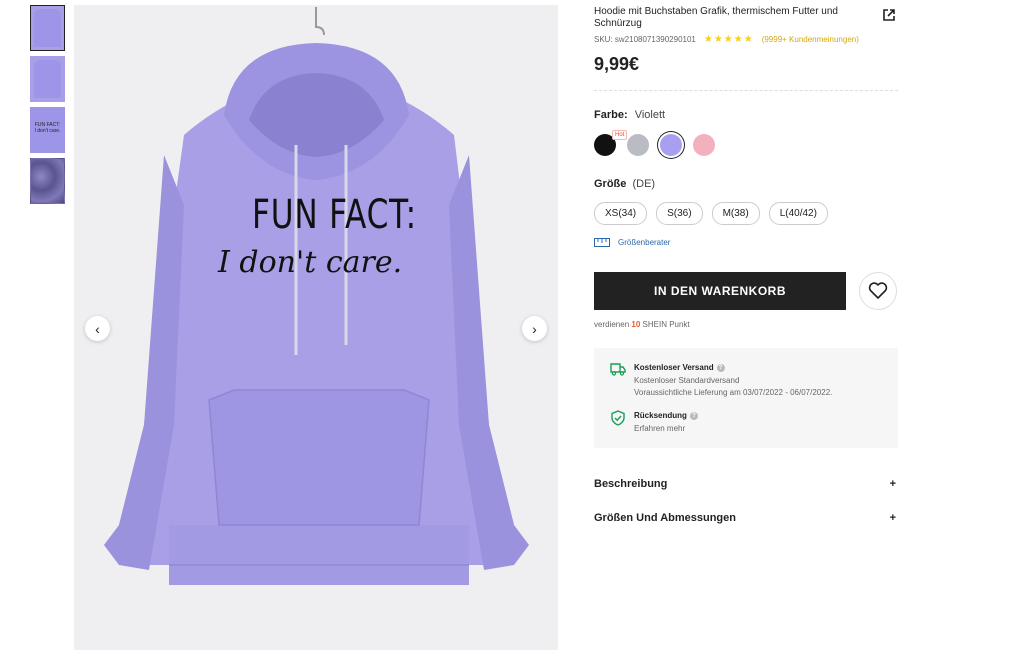 The height and width of the screenshot is (667, 1024). I want to click on color-swatches: Hot, so click(654, 143).